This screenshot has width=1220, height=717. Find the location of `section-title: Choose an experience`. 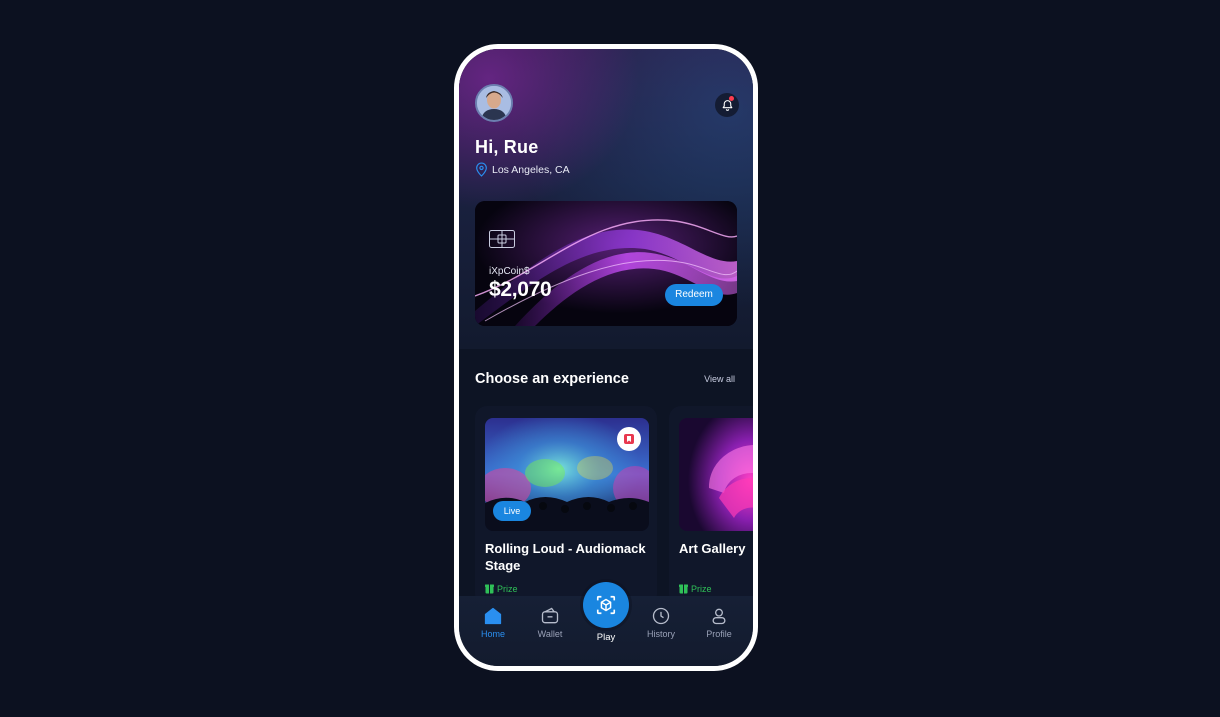

section-title: Choose an experience is located at coordinates (552, 379).